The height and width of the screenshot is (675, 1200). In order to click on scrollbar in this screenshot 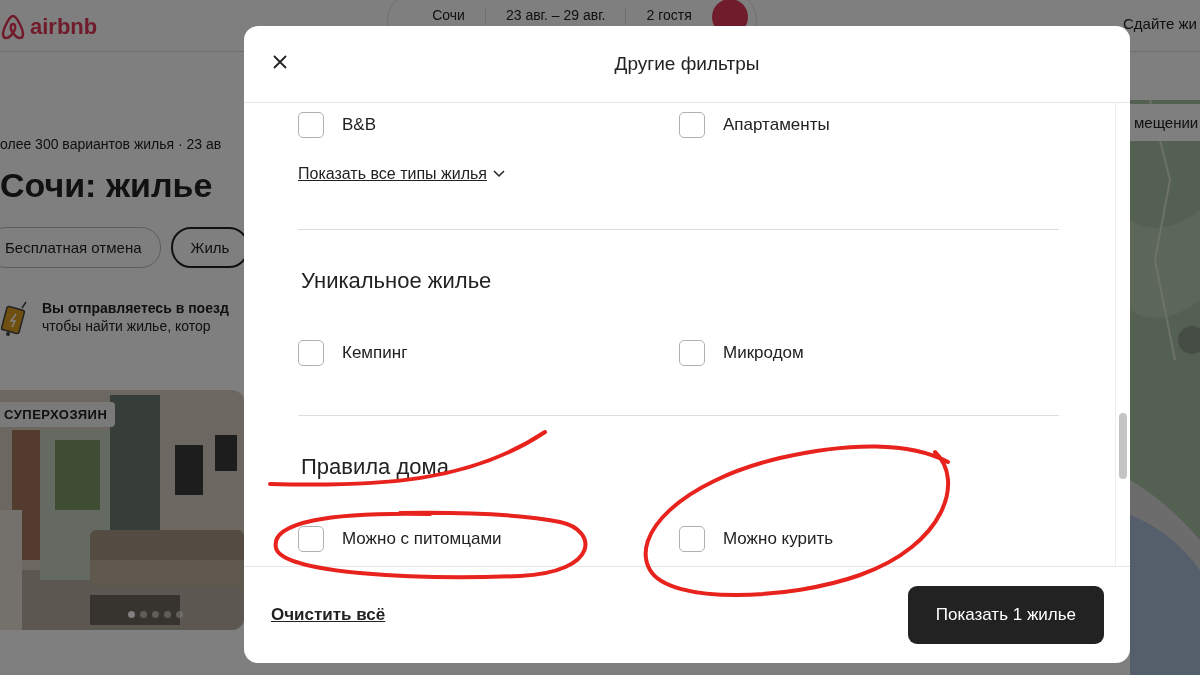, I will do `click(1123, 446)`.